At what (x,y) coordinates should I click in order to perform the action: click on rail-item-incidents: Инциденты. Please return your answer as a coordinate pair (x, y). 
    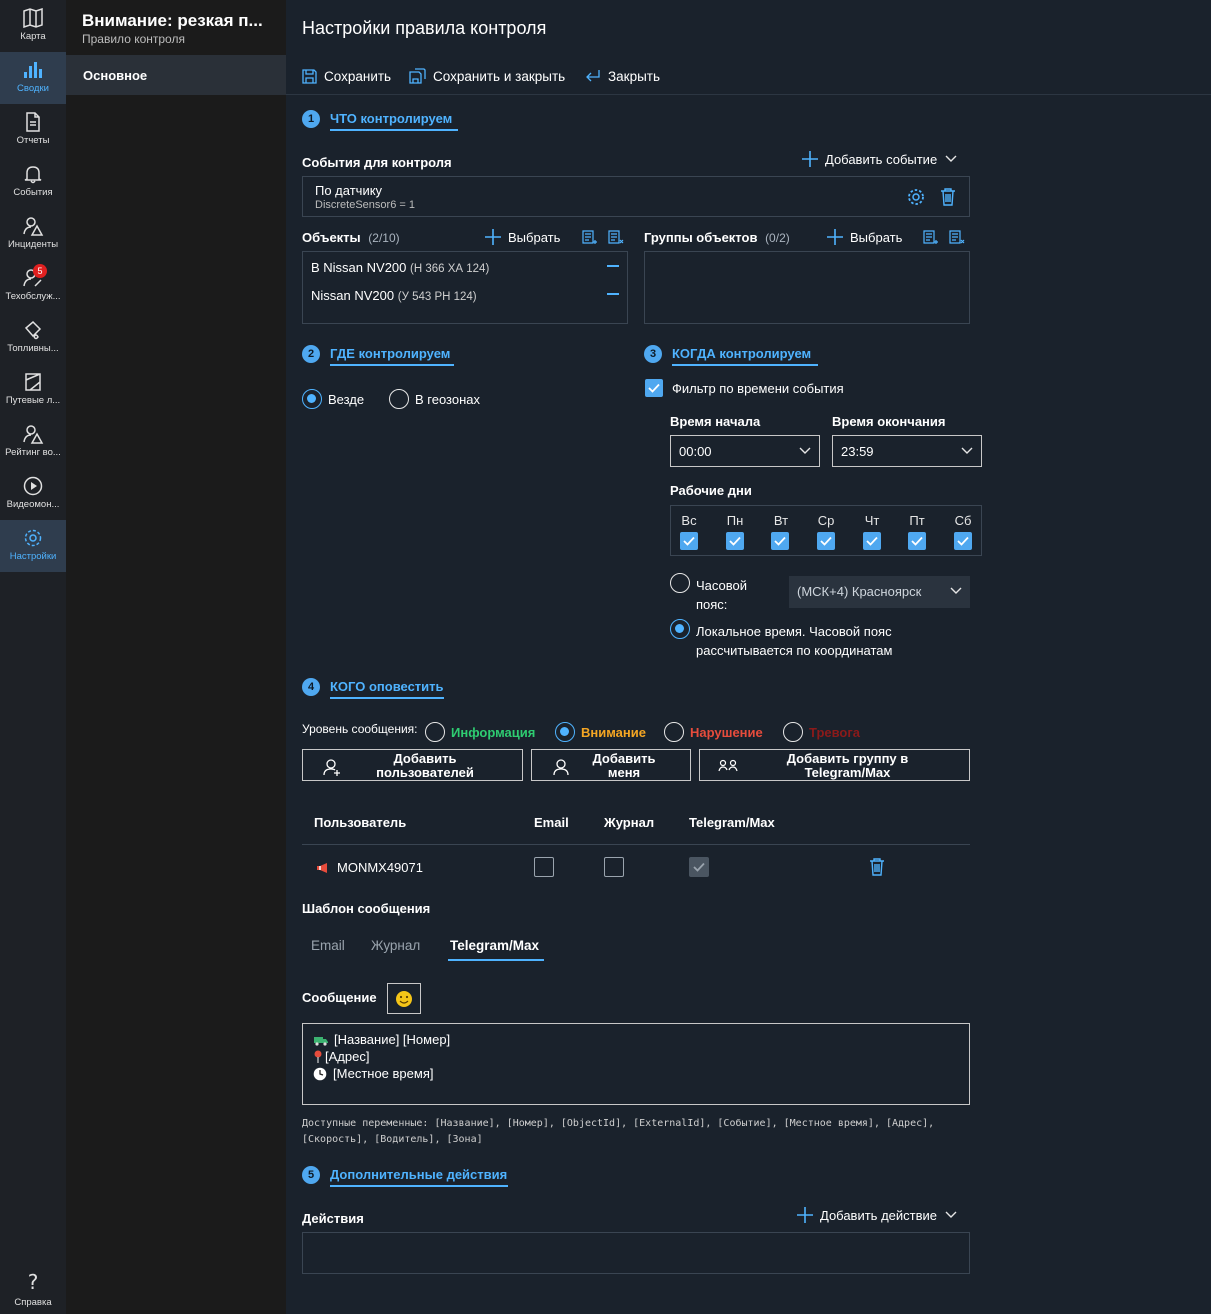
    Looking at the image, I should click on (33, 234).